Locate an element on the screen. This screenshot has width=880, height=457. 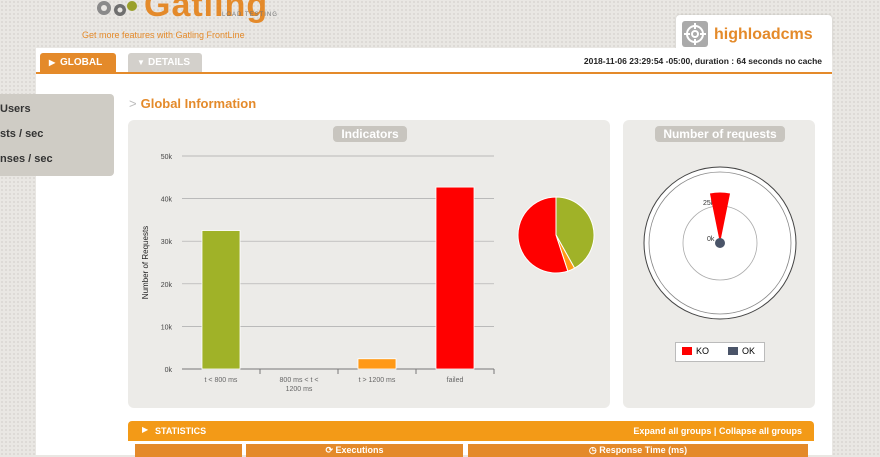
ko-swatch is located at coordinates (687, 351).